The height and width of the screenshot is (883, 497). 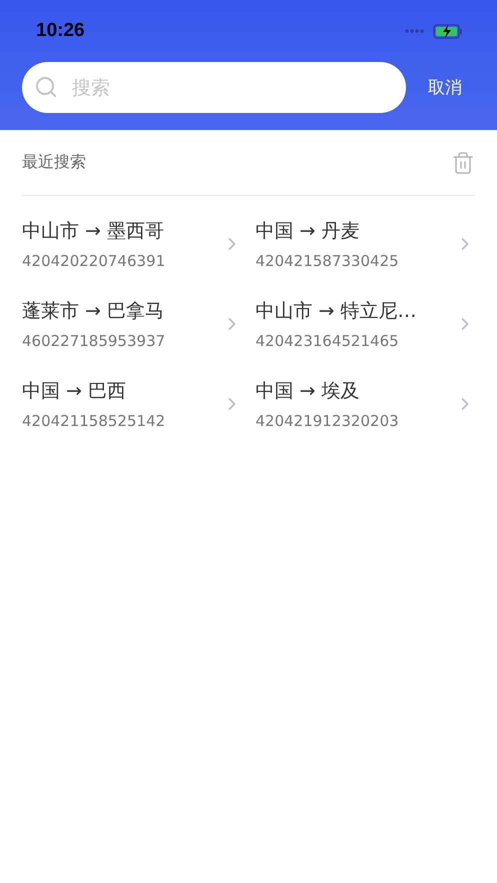 What do you see at coordinates (327, 421) in the screenshot?
I see `tracking-number: 420421912320203` at bounding box center [327, 421].